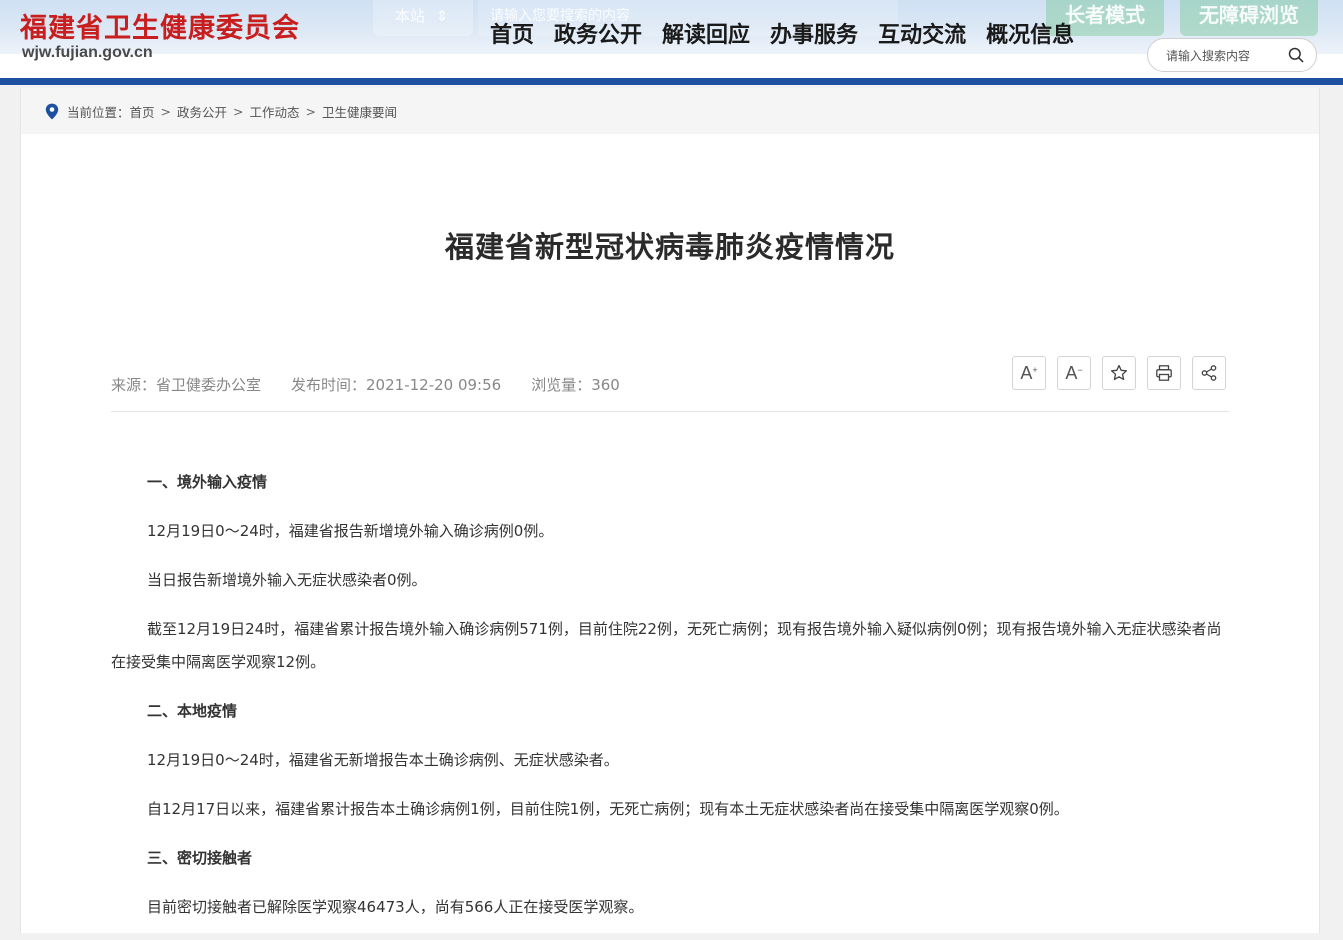  Describe the element at coordinates (359, 111) in the screenshot. I see `breadcrumb-health-news: 卫生健康要闻` at that location.